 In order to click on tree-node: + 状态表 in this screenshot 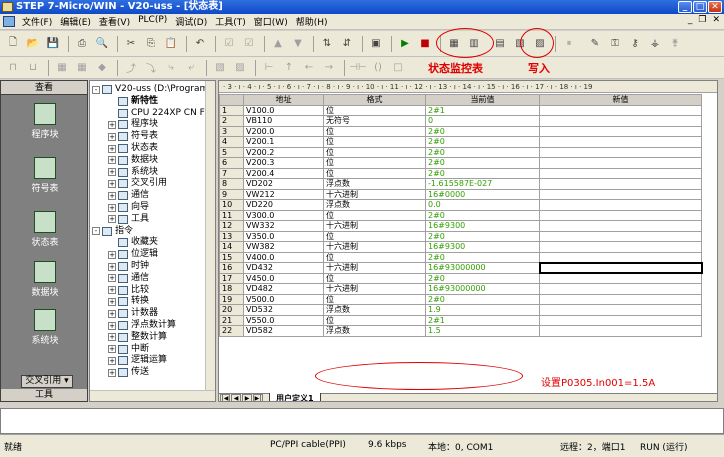, I will do `click(133, 148)`.